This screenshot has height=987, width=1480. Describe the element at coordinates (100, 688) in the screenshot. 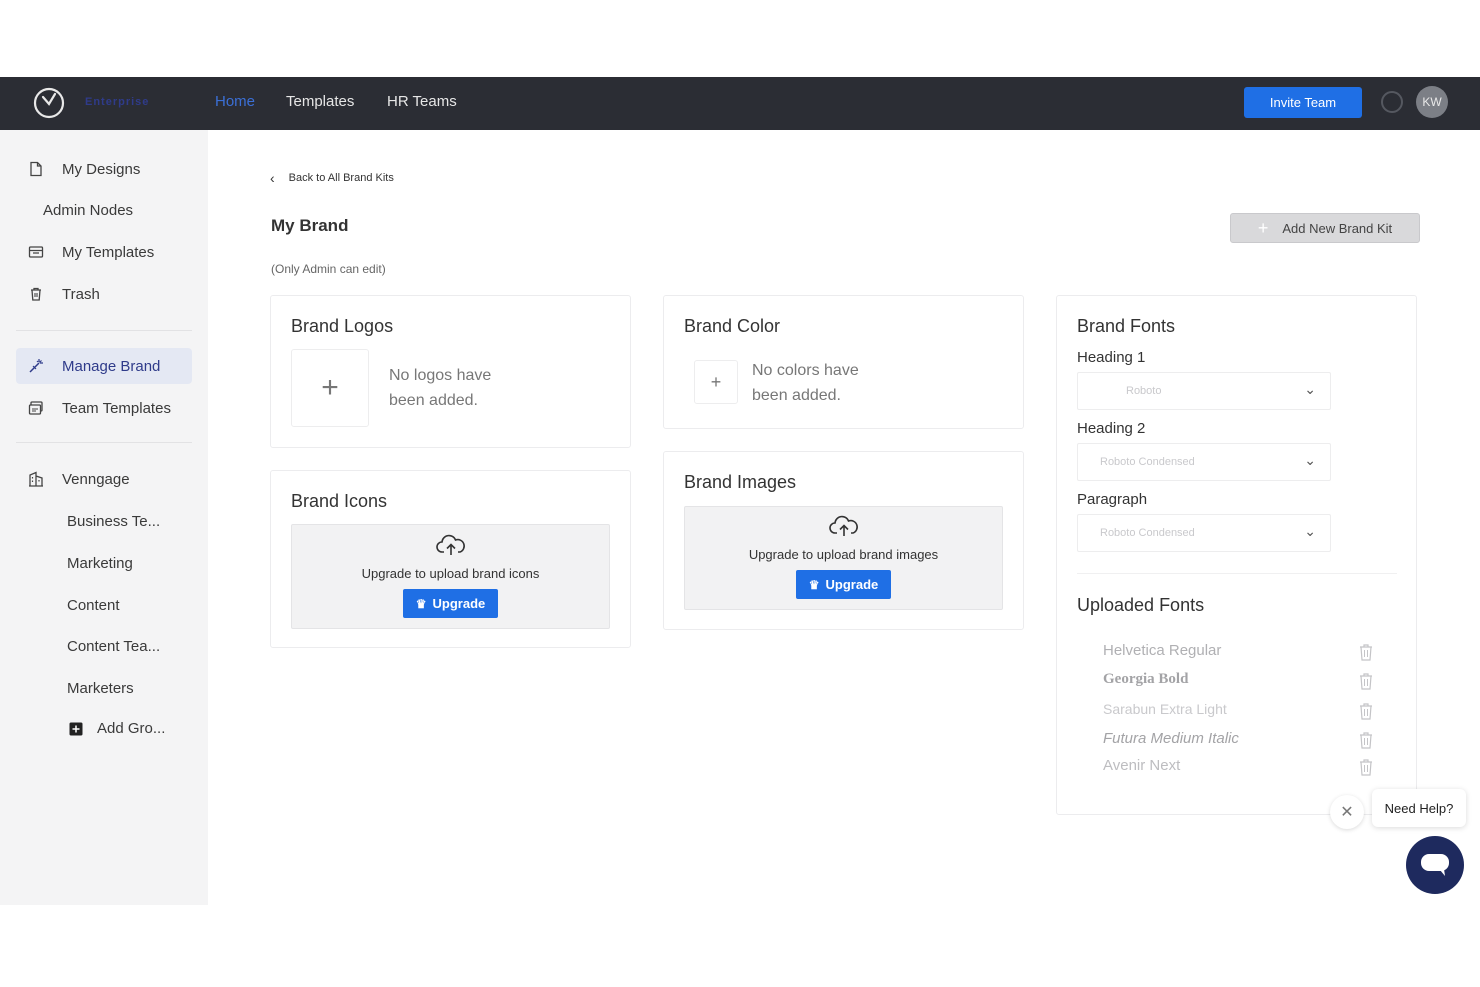

I see `sidebar-group-item: Marketers` at that location.